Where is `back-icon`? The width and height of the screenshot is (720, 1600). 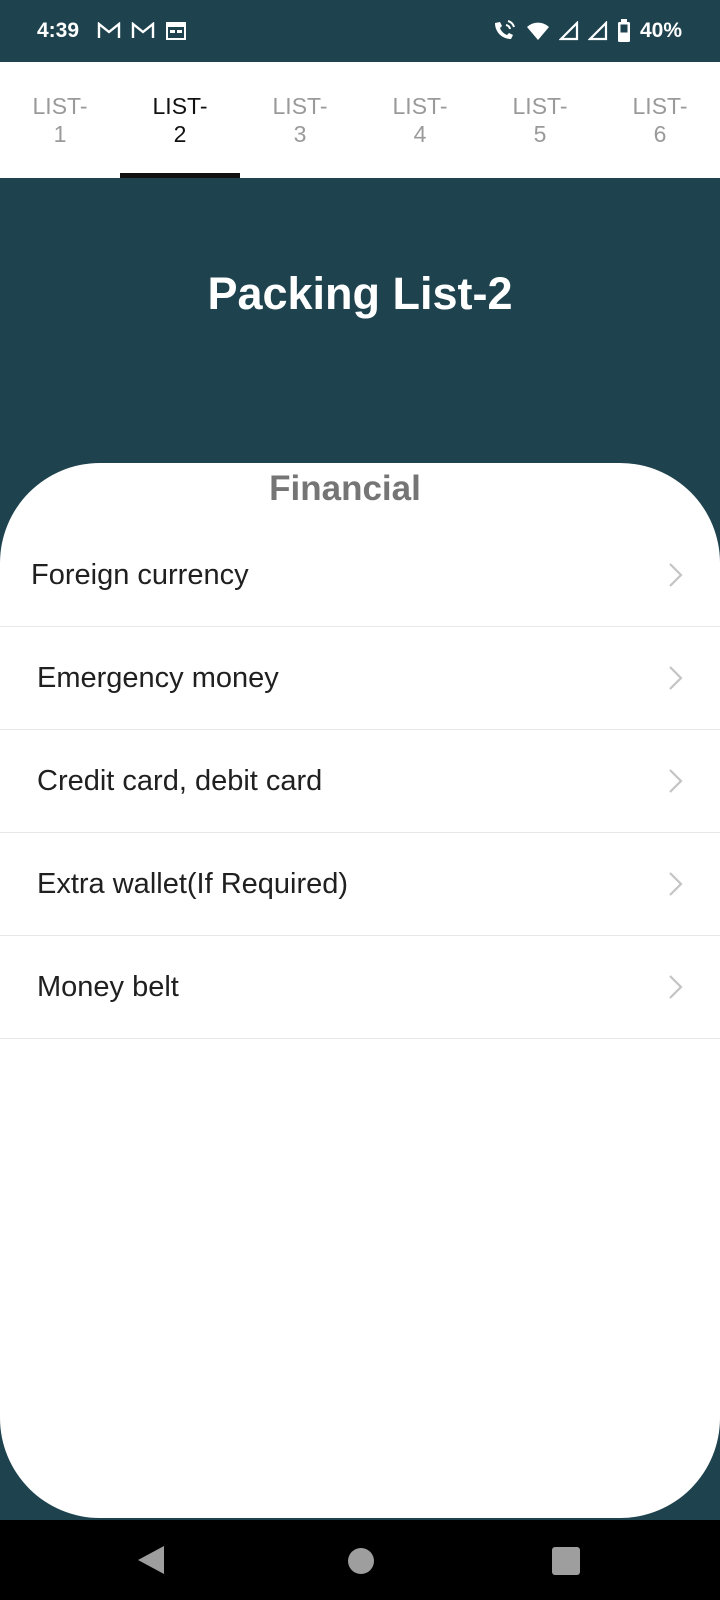
back-icon is located at coordinates (151, 1560).